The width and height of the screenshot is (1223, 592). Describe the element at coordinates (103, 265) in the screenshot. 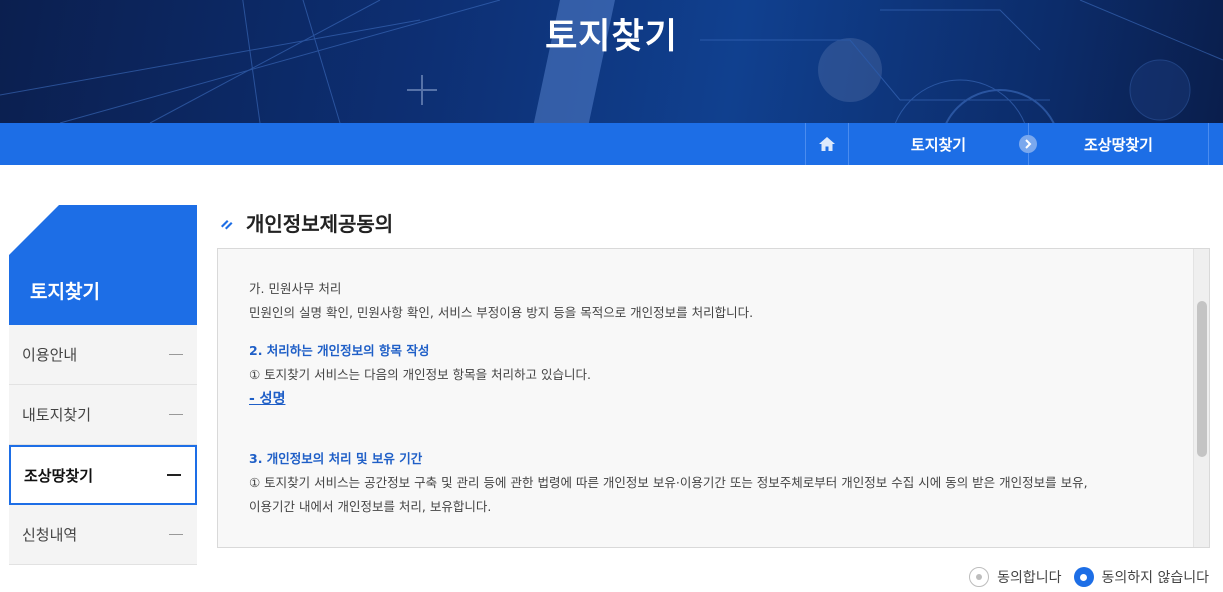

I see `sidebar-header: 토지찾기` at that location.